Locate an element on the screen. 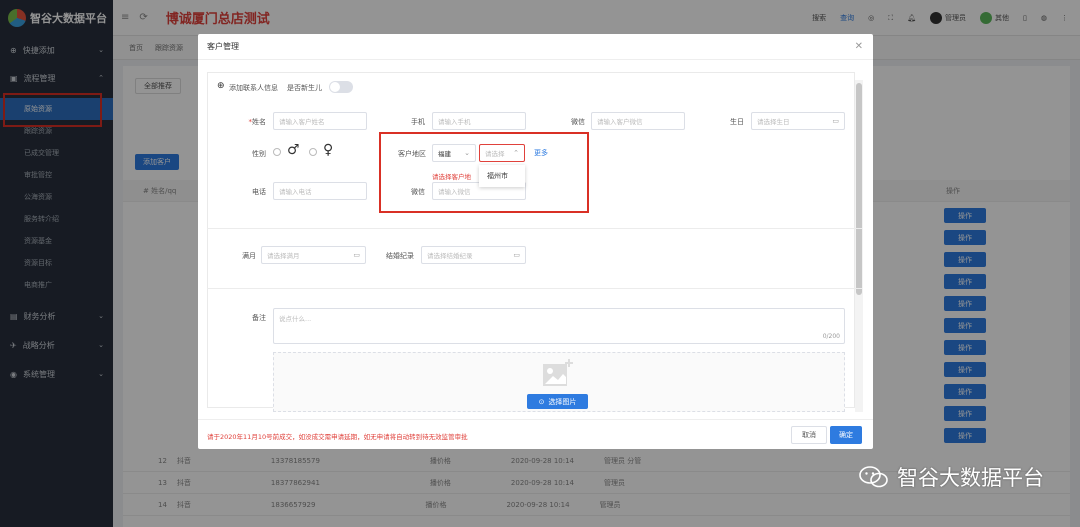  modal-header: 客户管理 is located at coordinates (535, 47).